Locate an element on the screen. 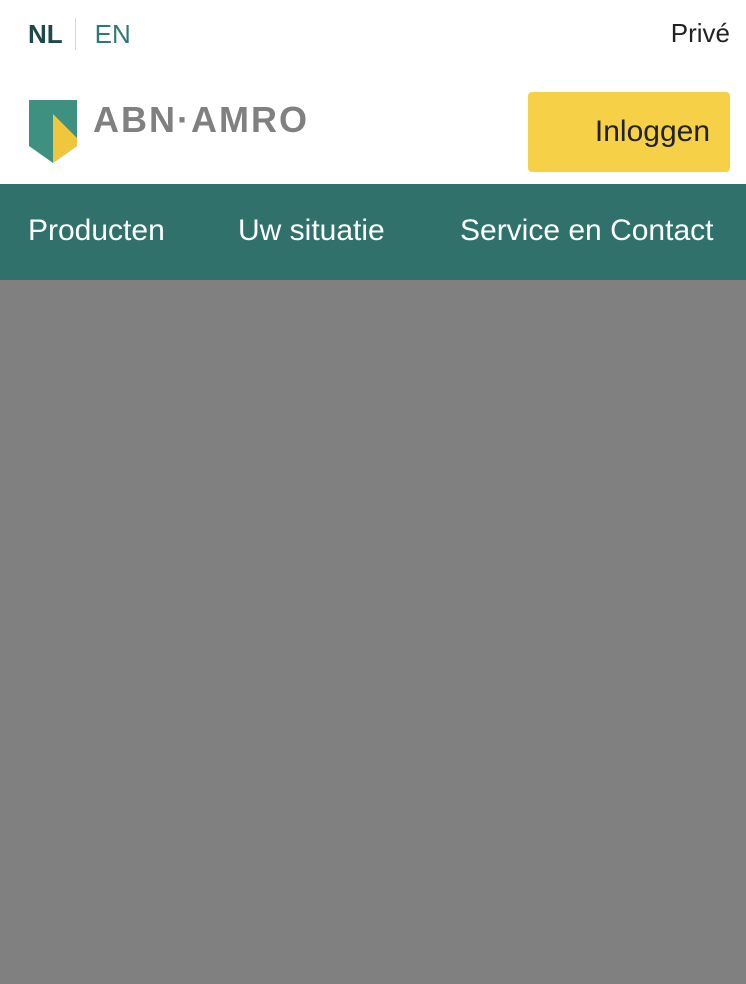 Image resolution: width=746 pixels, height=984 pixels. main-navigation: Producten Uw situatie Service en Contact is located at coordinates (373, 232).